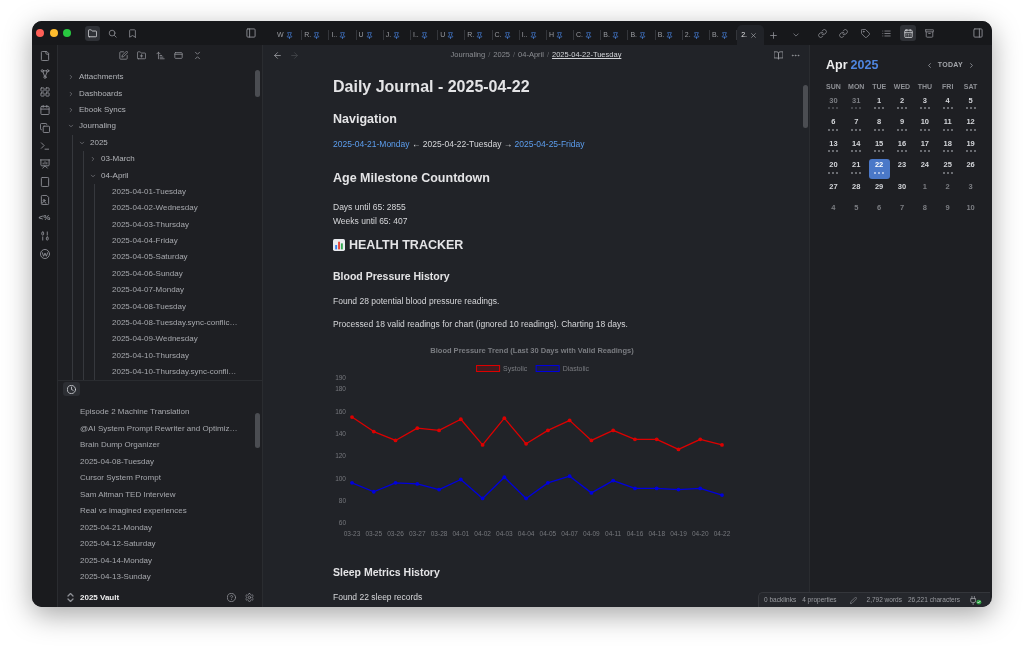 The width and height of the screenshot is (1024, 650). I want to click on calendar-icon, so click(44, 110).